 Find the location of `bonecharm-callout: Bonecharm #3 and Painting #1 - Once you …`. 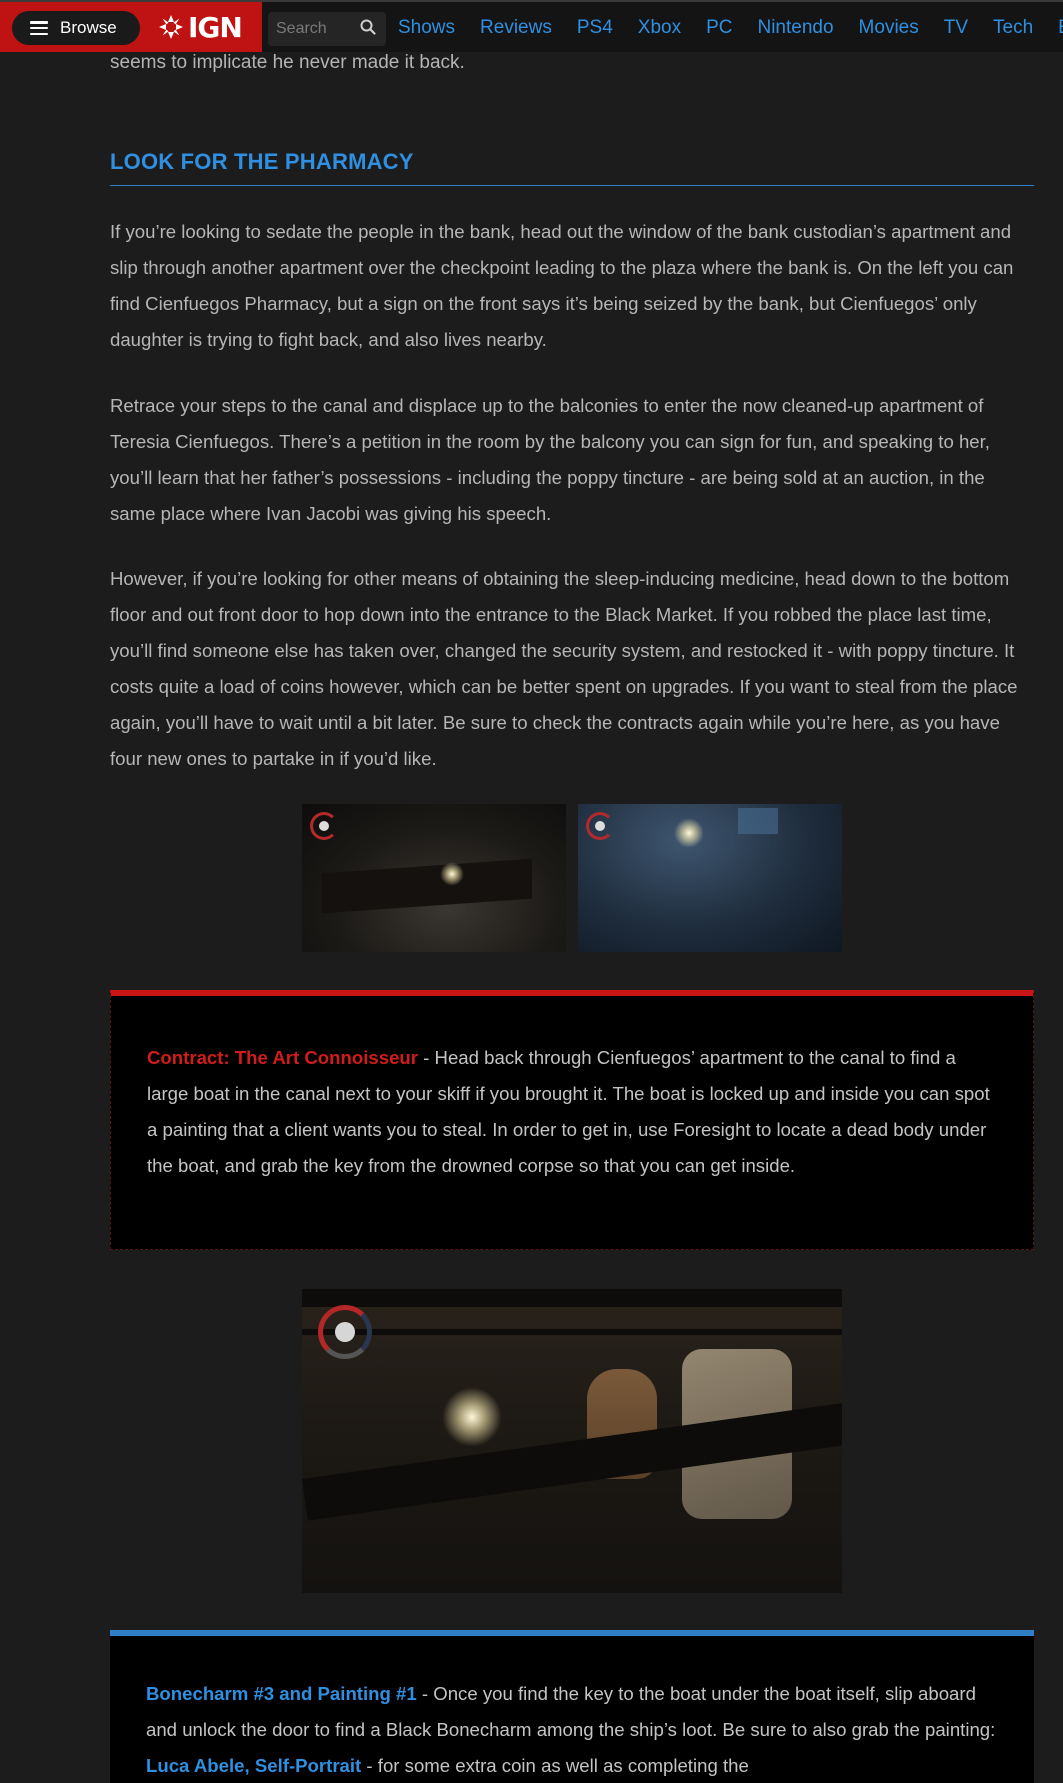

bonecharm-callout: Bonecharm #3 and Painting #1 - Once you … is located at coordinates (572, 1706).